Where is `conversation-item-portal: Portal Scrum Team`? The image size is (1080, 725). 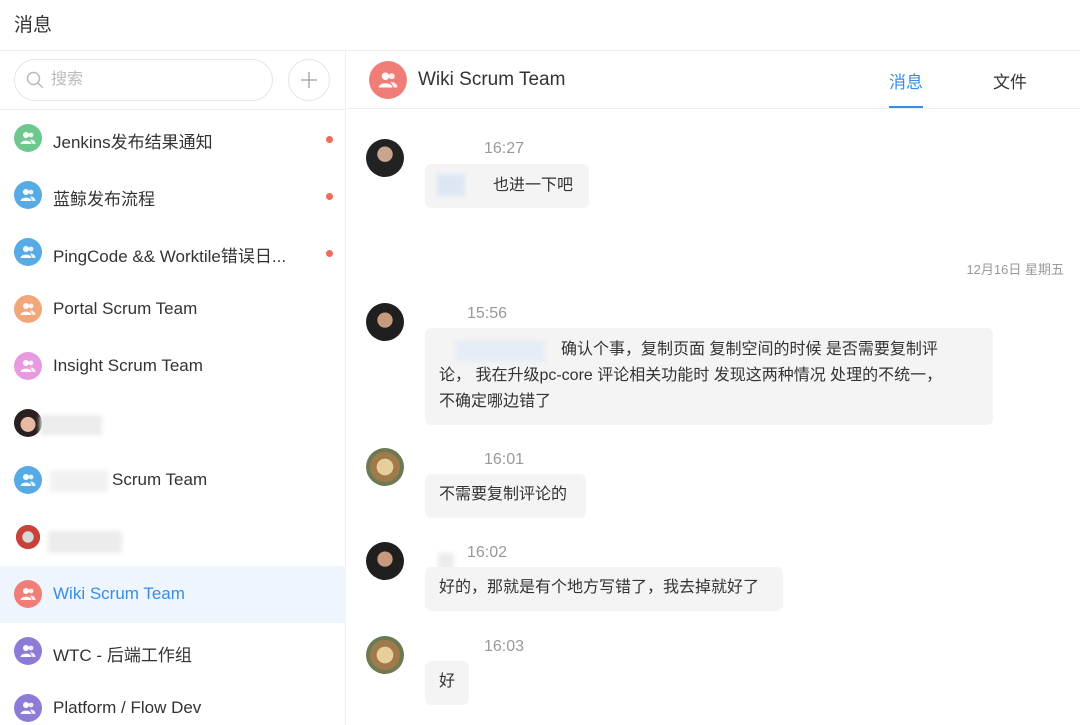
conversation-item-portal: Portal Scrum Team is located at coordinates (173, 309).